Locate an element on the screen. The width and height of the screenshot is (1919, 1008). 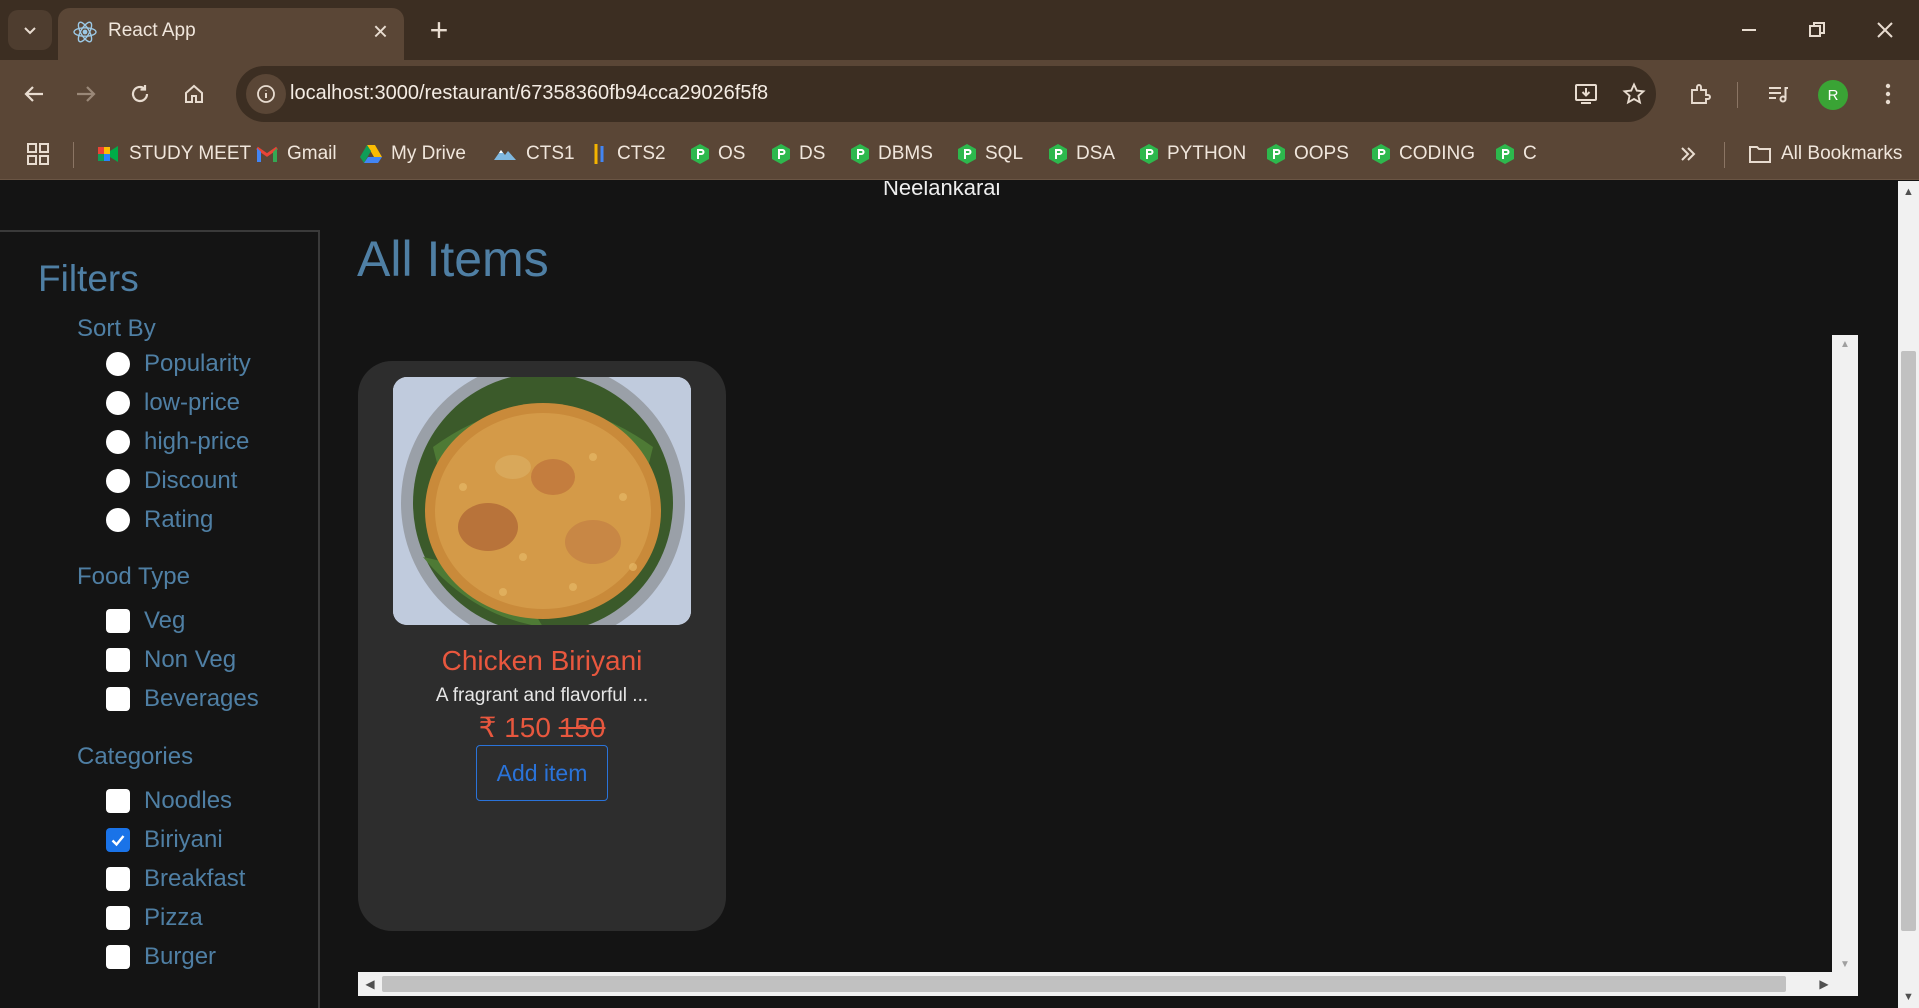
add-item-button: Add item is located at coordinates (542, 773).